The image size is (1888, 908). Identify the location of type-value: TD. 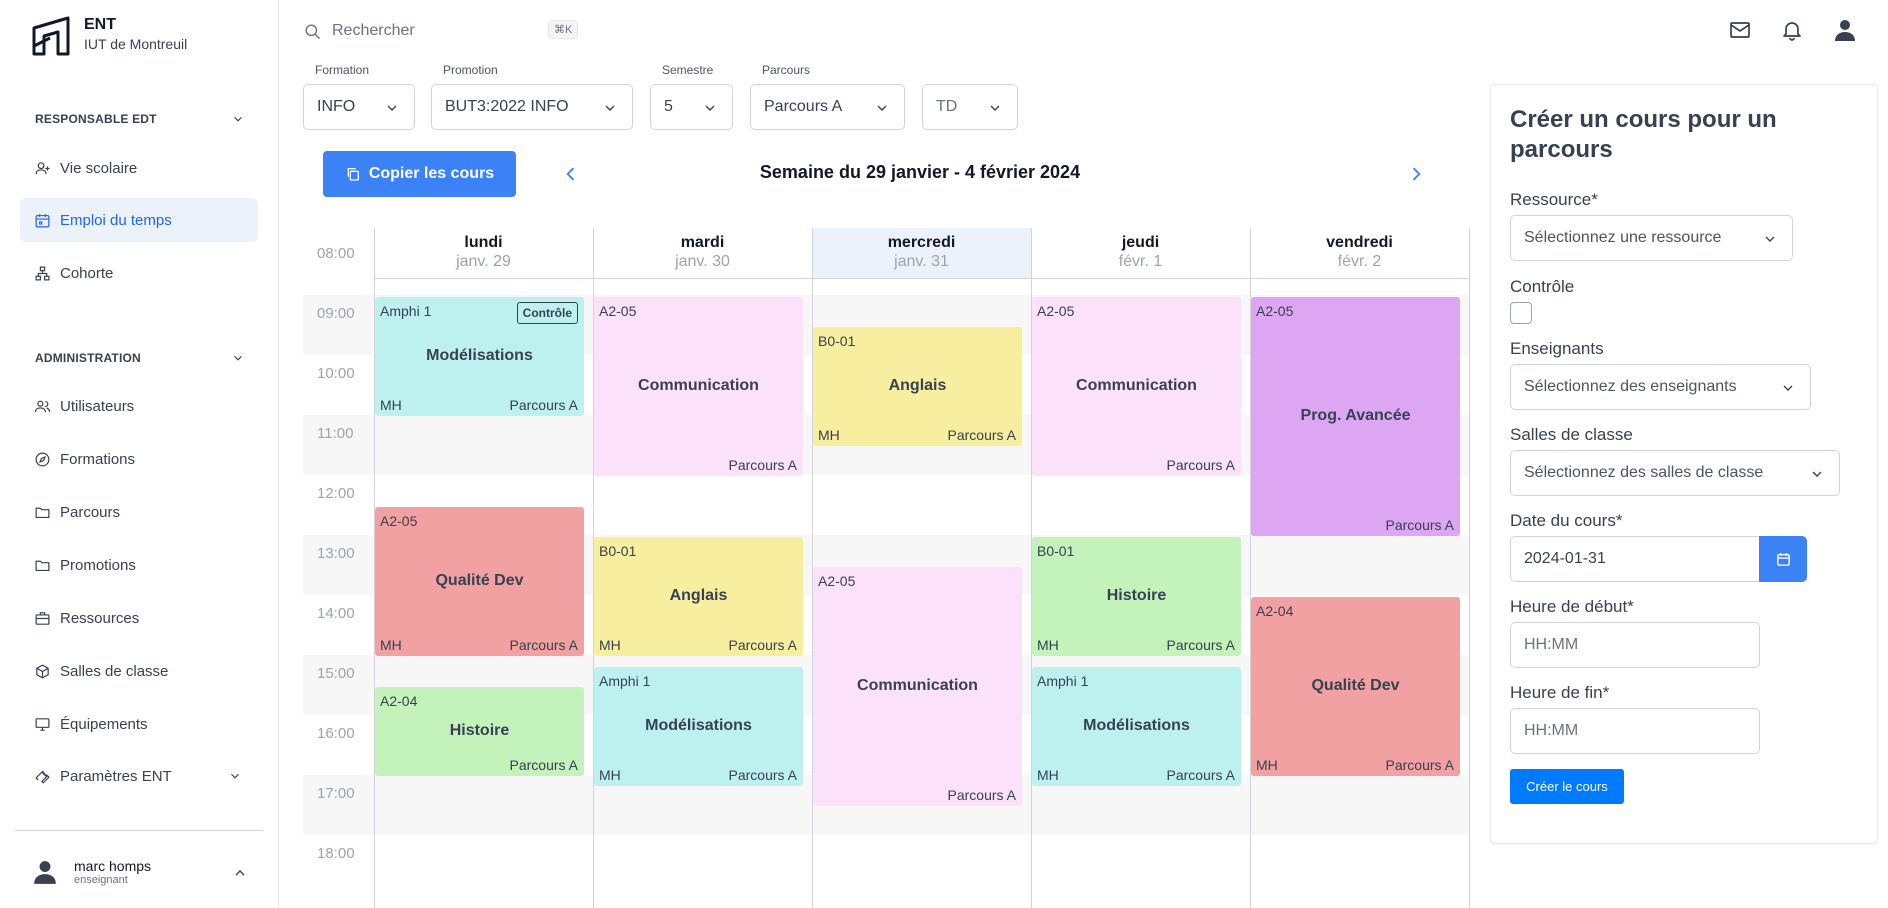
(947, 106).